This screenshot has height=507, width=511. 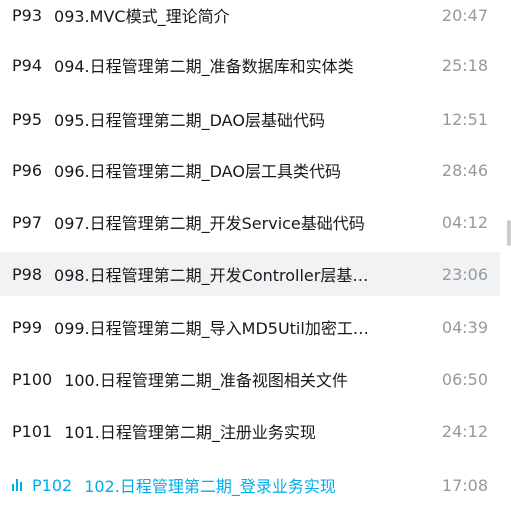 What do you see at coordinates (32, 431) in the screenshot?
I see `episode-number: P101` at bounding box center [32, 431].